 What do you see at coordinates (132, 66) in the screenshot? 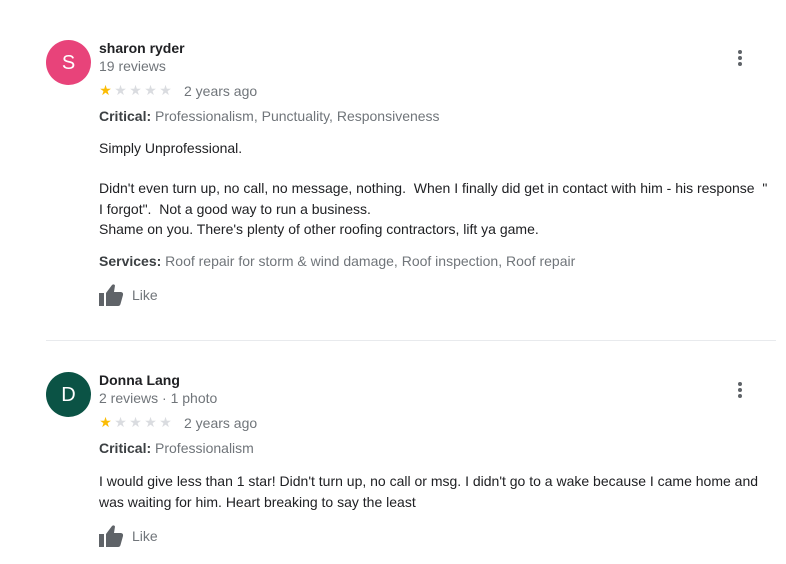
I see `reviewer-meta: 19 reviews` at bounding box center [132, 66].